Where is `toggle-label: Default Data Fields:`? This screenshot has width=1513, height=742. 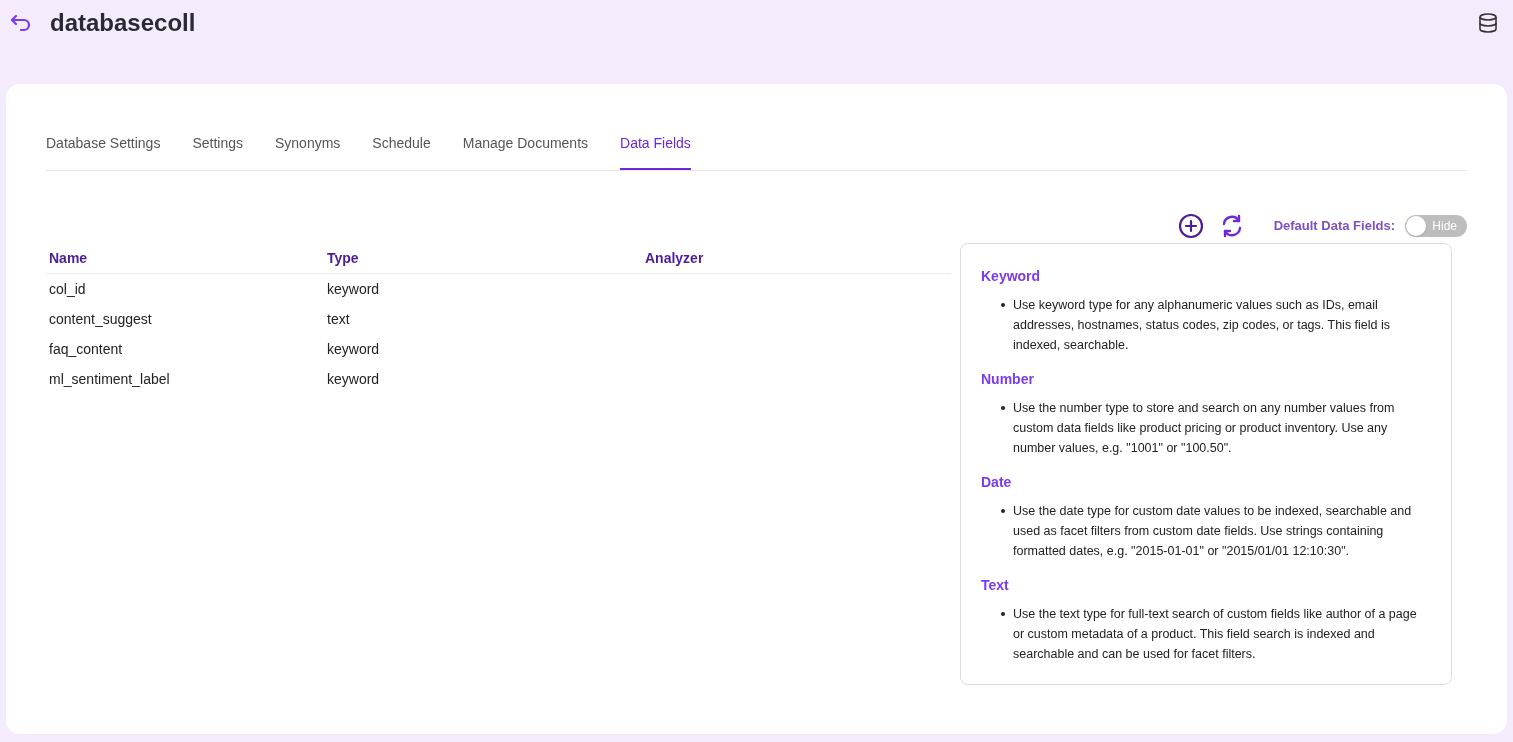
toggle-label: Default Data Fields: is located at coordinates (1334, 226).